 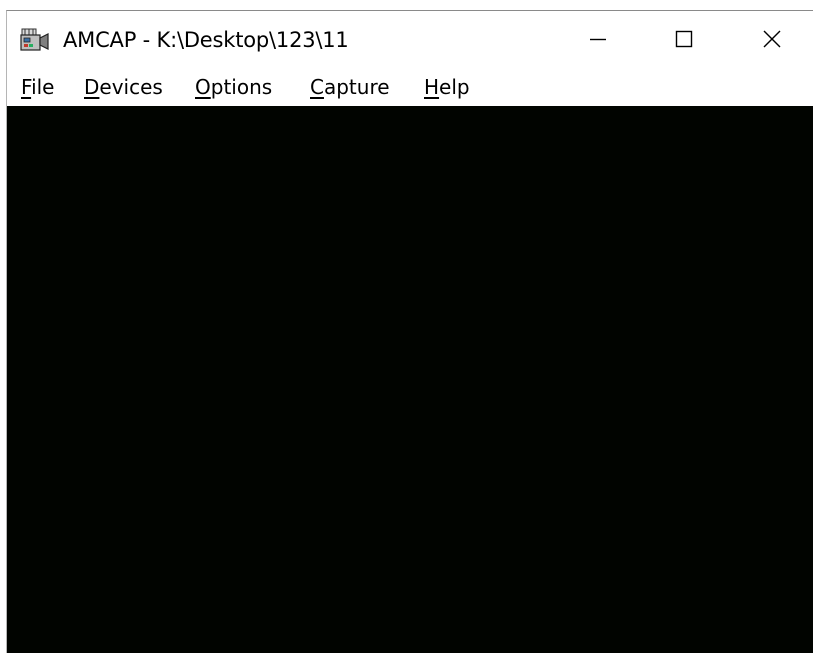 I want to click on menu-devices: Devices, so click(x=123, y=87).